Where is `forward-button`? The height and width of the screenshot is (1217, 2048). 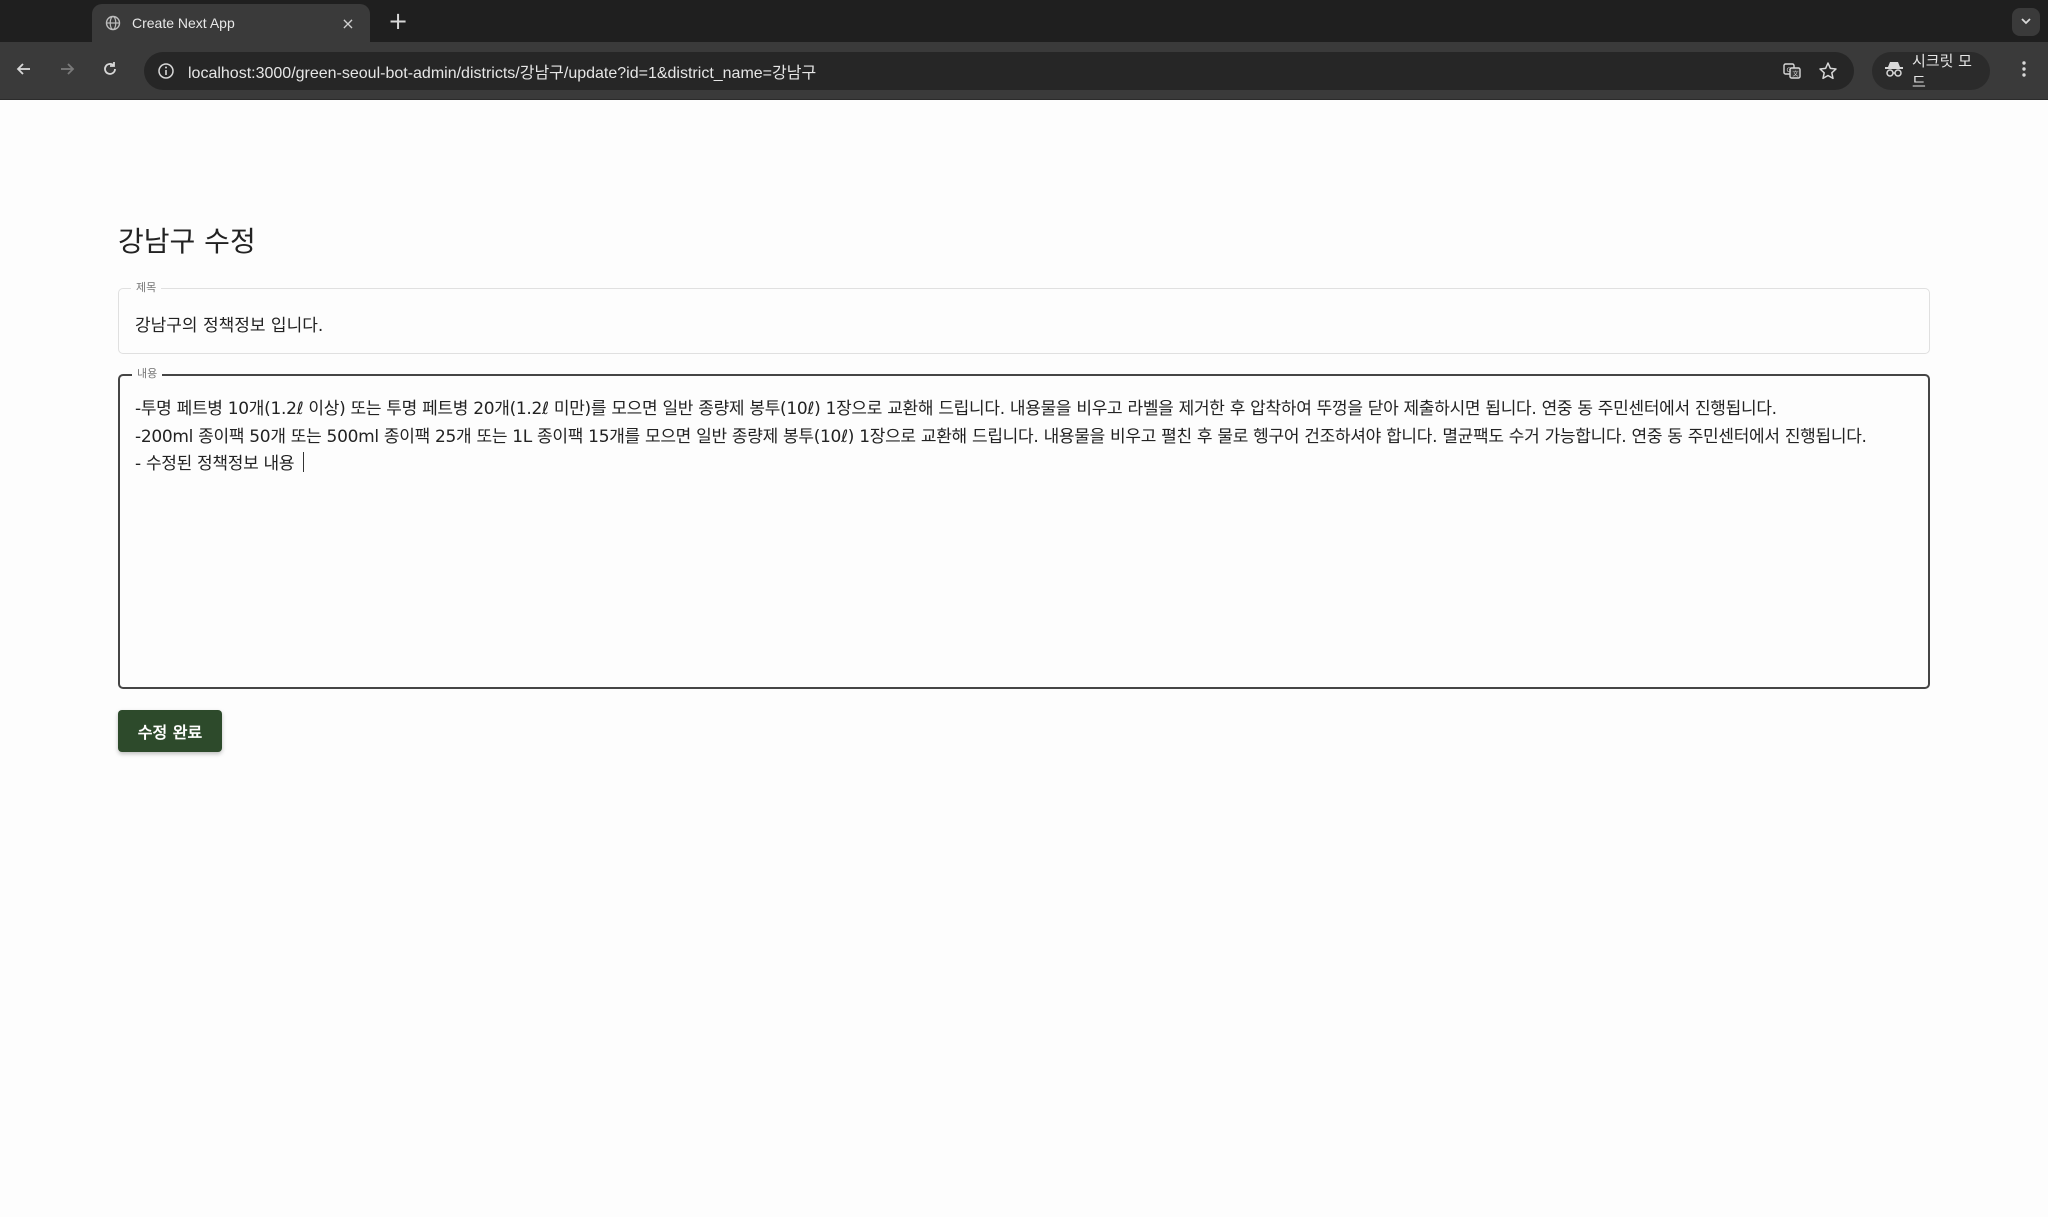 forward-button is located at coordinates (67, 71).